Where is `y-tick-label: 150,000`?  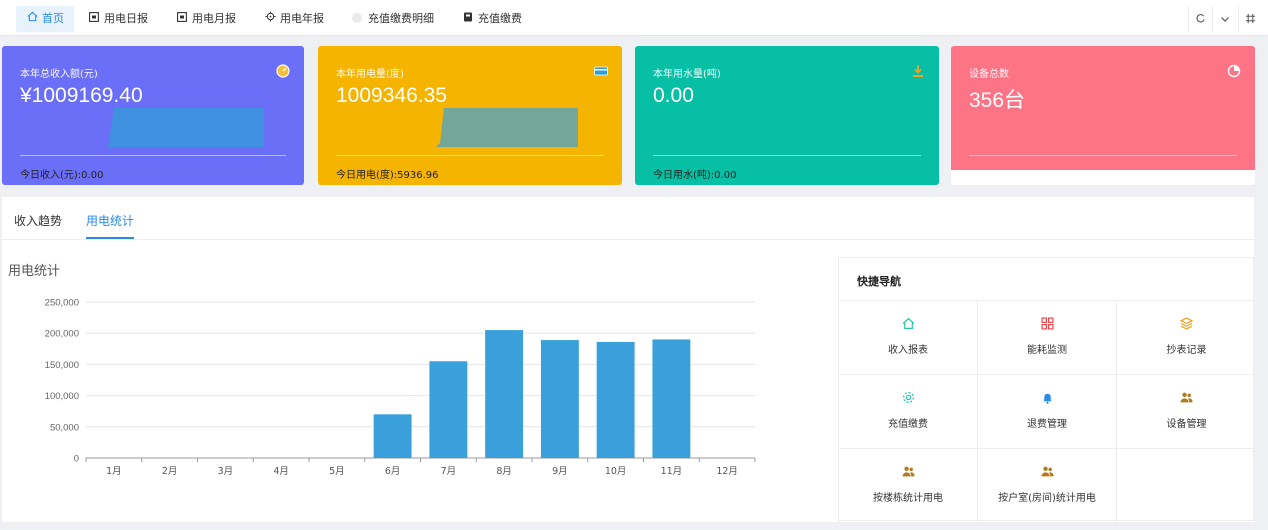
y-tick-label: 150,000 is located at coordinates (62, 365).